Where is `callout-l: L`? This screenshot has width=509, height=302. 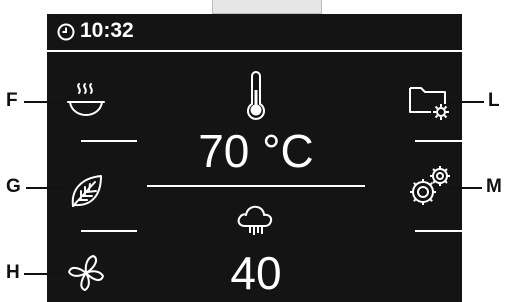
callout-l: L is located at coordinates (494, 100).